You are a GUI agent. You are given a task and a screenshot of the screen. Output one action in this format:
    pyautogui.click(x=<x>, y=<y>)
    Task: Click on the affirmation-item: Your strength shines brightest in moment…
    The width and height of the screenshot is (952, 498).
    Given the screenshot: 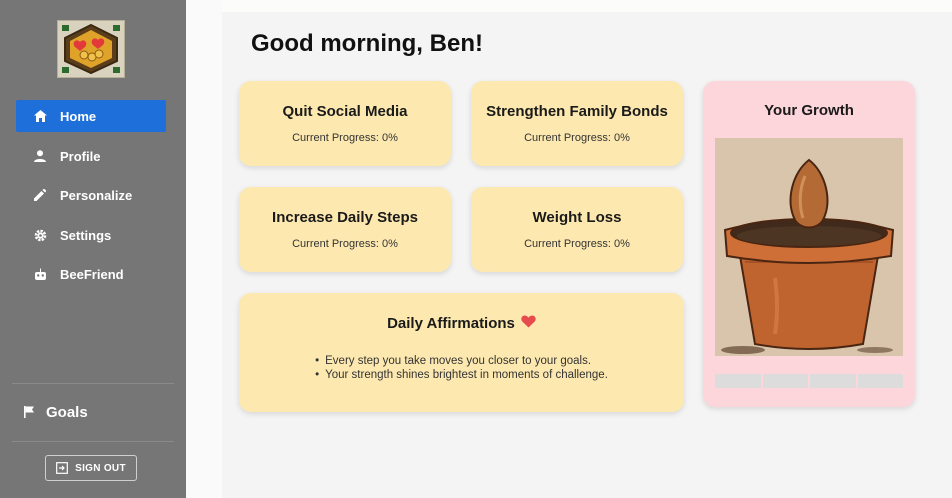 What is the action you would take?
    pyautogui.click(x=461, y=375)
    